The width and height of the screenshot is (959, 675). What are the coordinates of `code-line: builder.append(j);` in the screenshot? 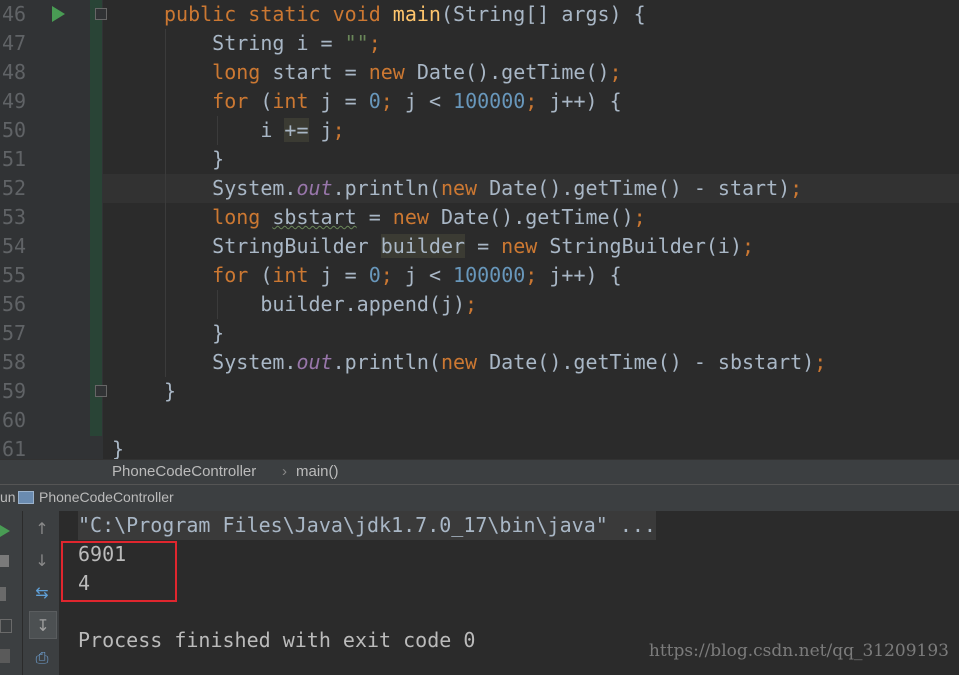 It's located at (320, 304).